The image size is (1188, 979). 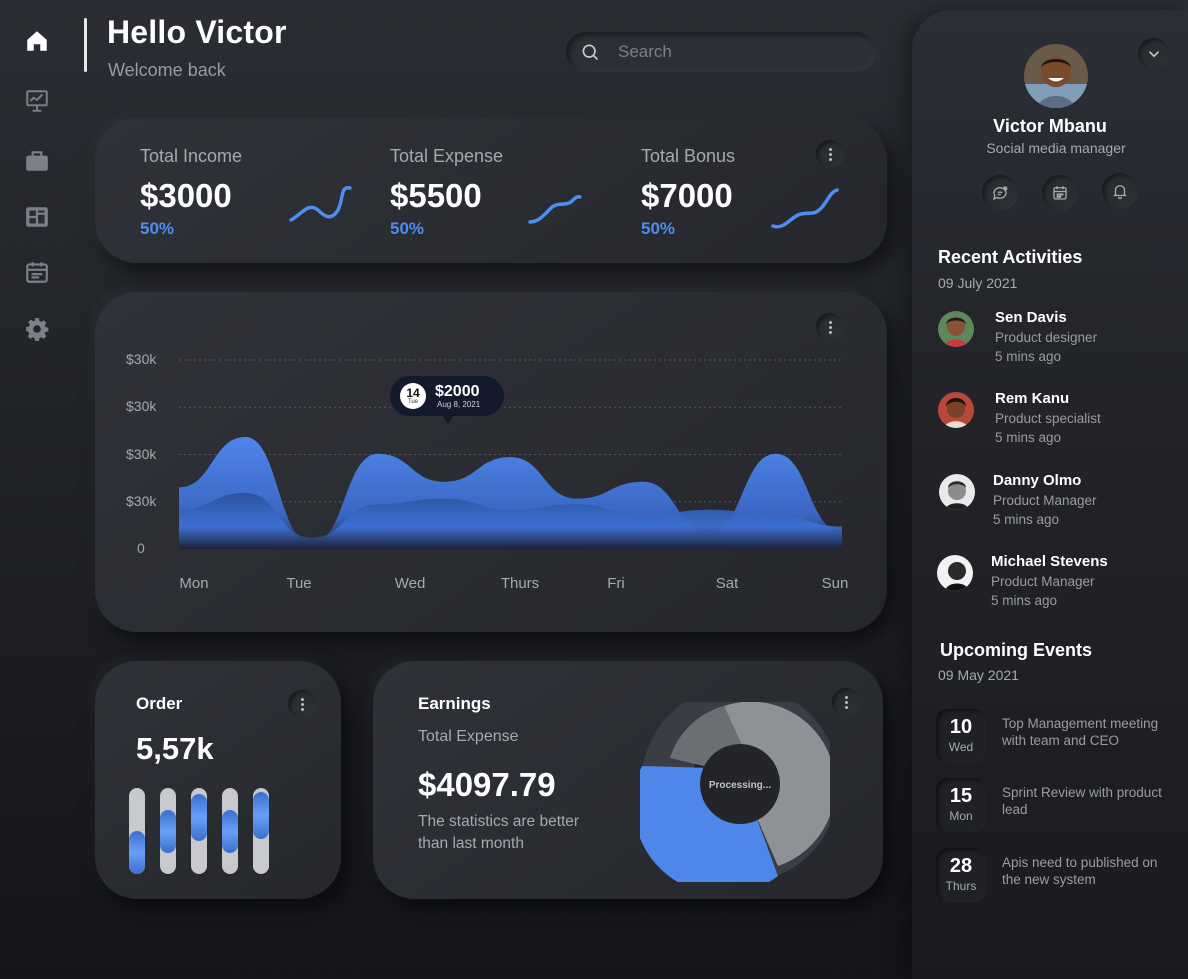 I want to click on event-description: Top Management meeting with team and CEO, so click(x=1092, y=732).